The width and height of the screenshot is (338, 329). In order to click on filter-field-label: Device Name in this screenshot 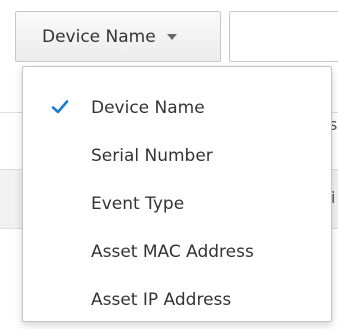, I will do `click(99, 36)`.